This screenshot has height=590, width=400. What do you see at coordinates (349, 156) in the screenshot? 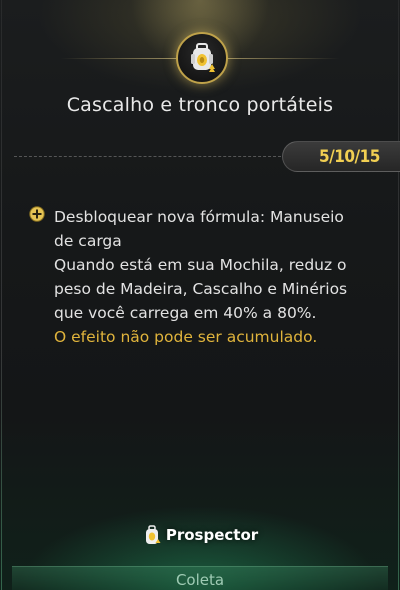
I see `level-values: 5/10/15` at bounding box center [349, 156].